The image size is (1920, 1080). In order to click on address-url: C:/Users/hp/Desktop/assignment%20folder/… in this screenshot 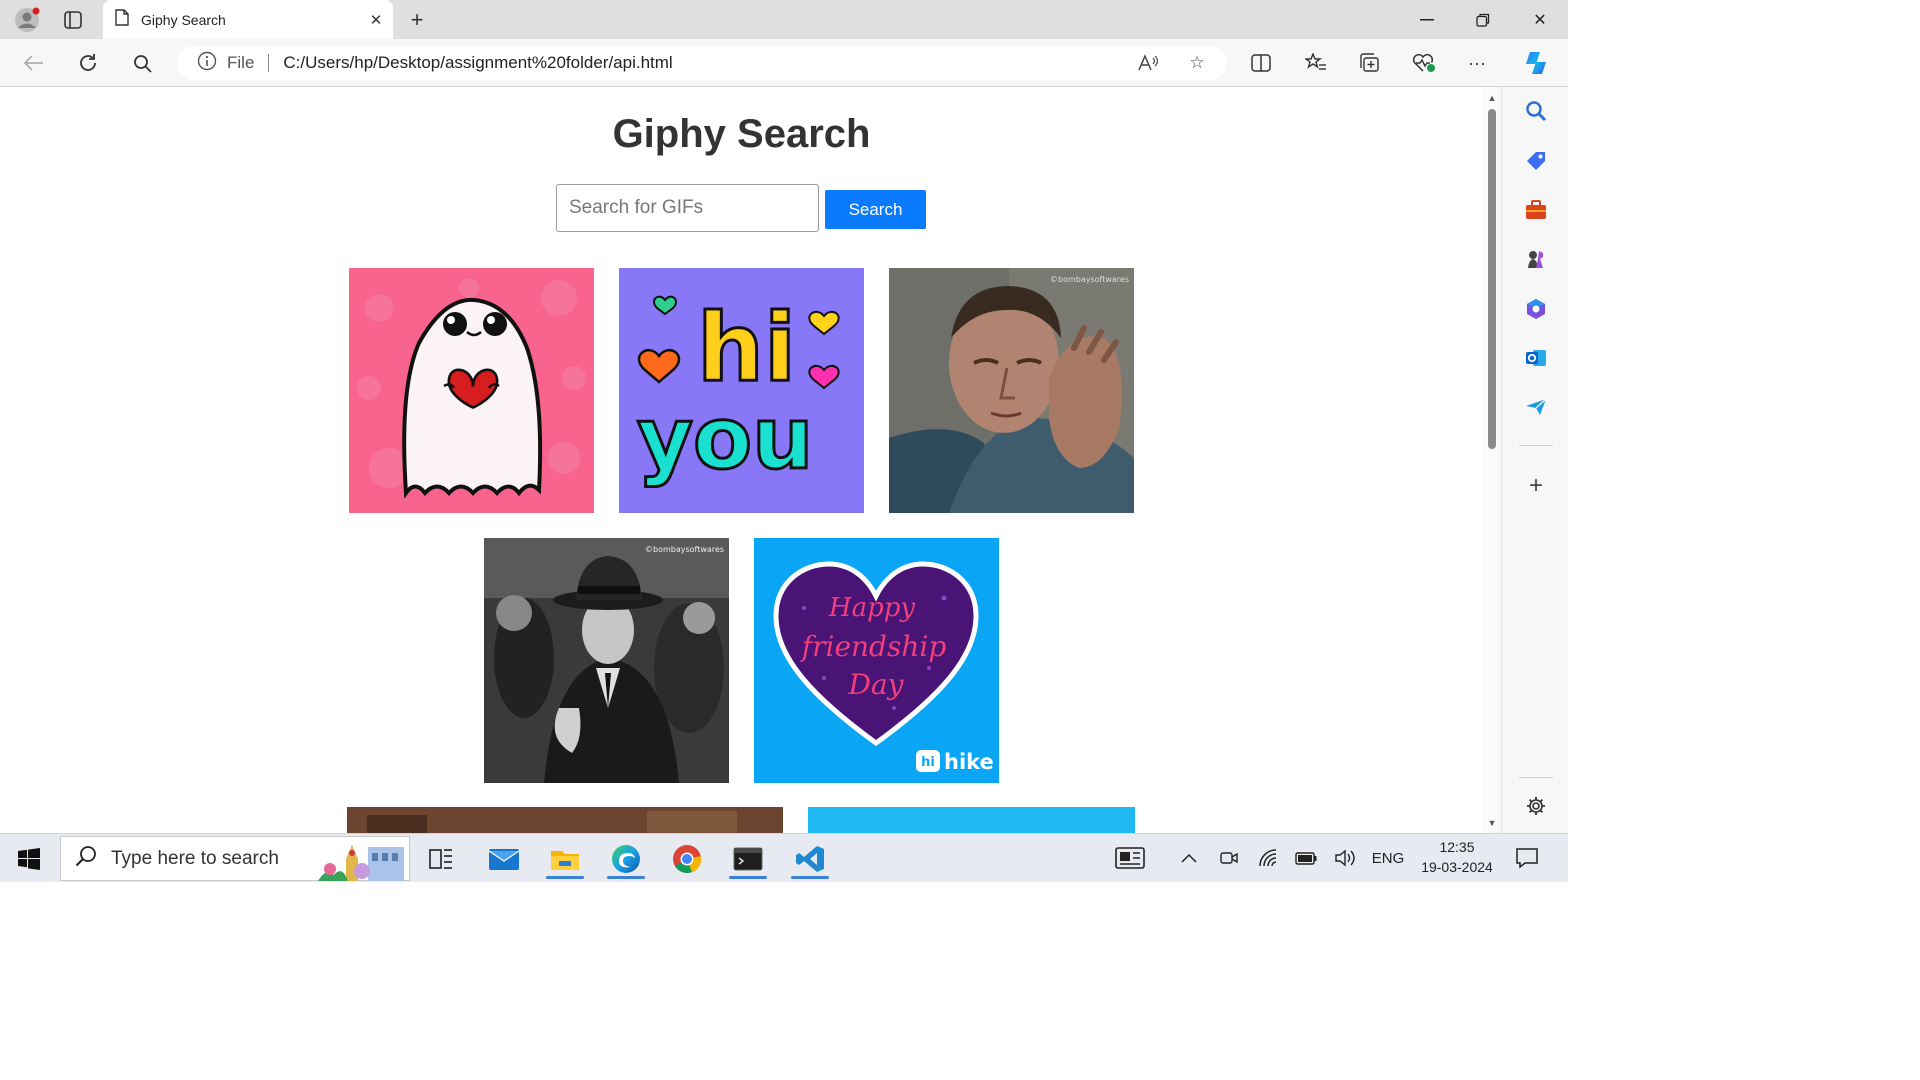, I will do `click(477, 63)`.